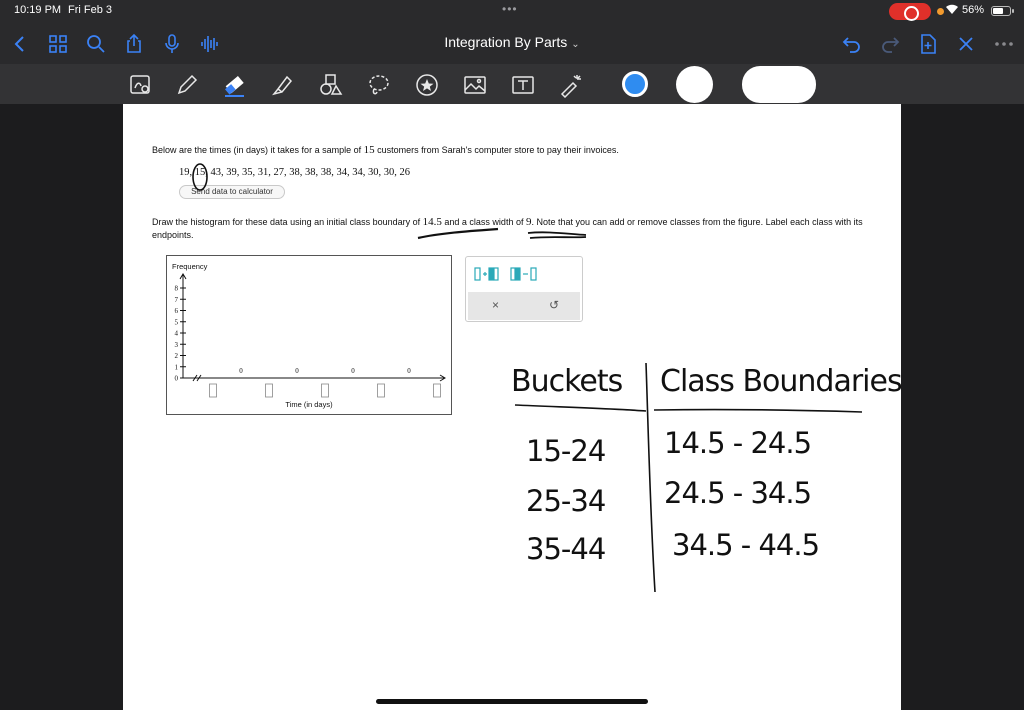 The height and width of the screenshot is (710, 1024). What do you see at coordinates (331, 85) in the screenshot?
I see `shapes-icon` at bounding box center [331, 85].